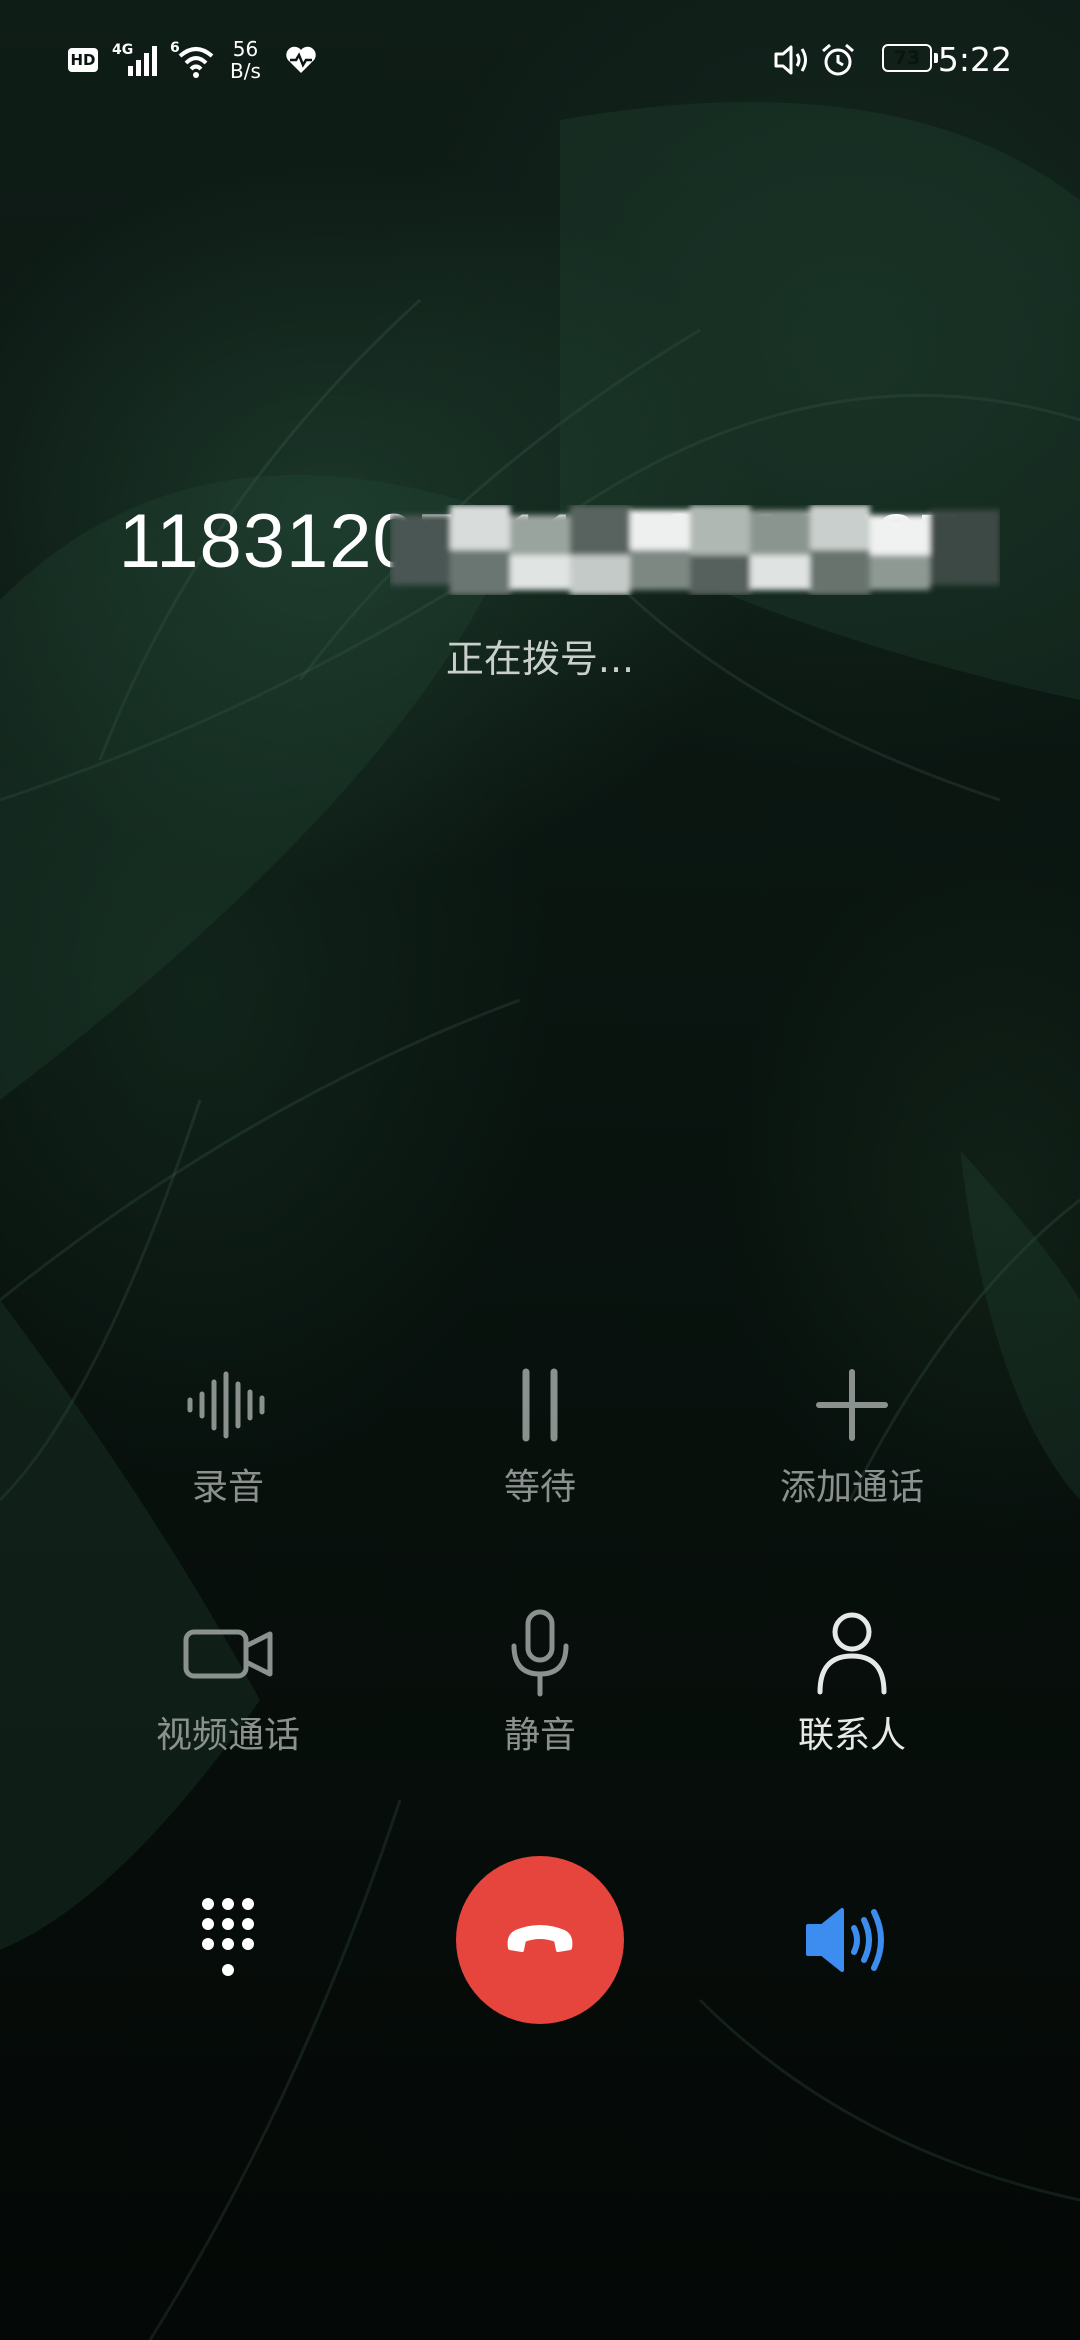  What do you see at coordinates (228, 1440) in the screenshot?
I see `record-button: 录音` at bounding box center [228, 1440].